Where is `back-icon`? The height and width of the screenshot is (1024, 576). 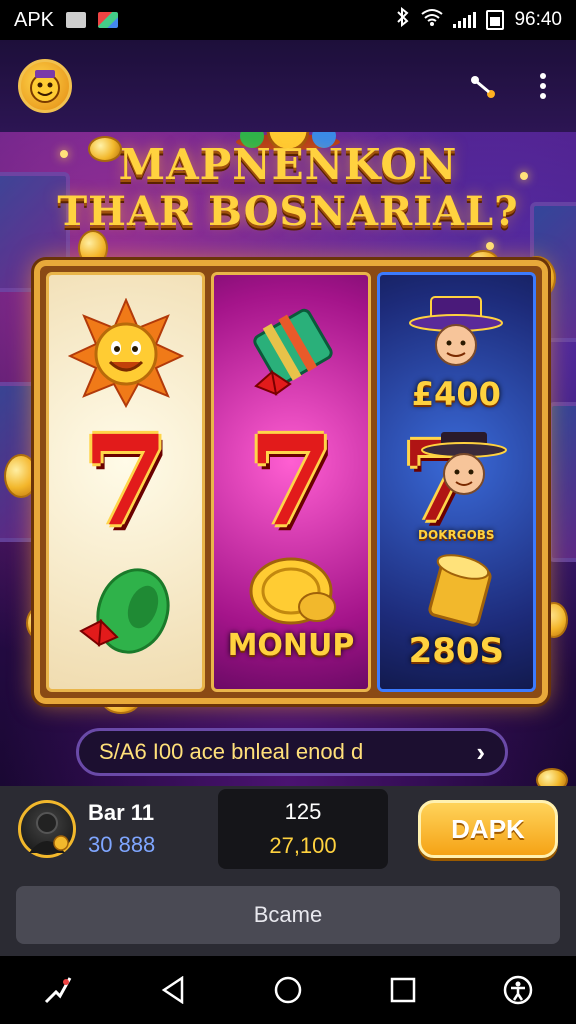
back-icon is located at coordinates (173, 990).